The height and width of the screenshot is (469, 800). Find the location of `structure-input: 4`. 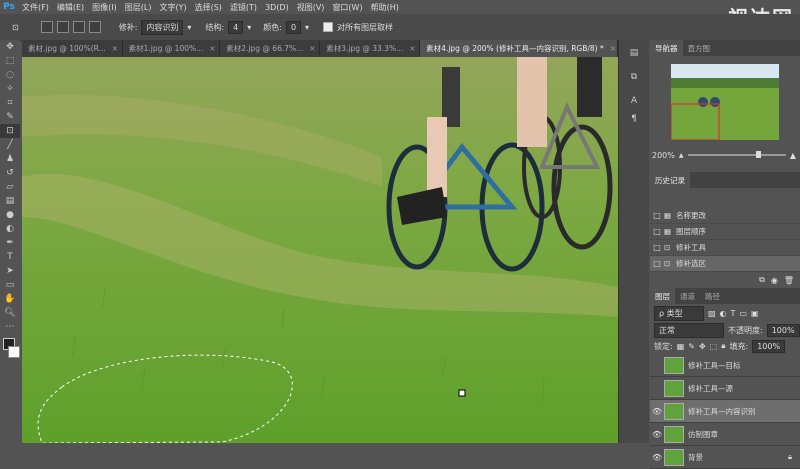

structure-input: 4 is located at coordinates (236, 27).